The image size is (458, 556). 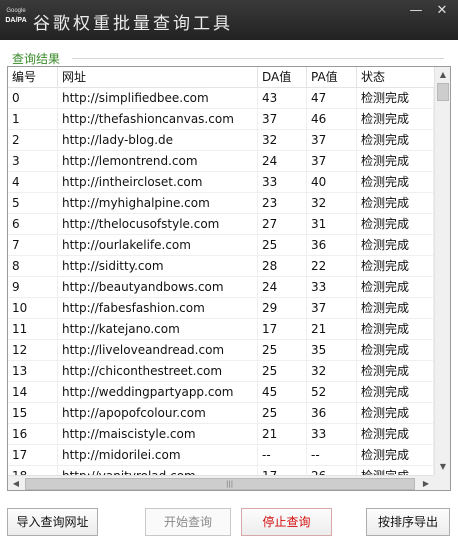 What do you see at coordinates (221, 329) in the screenshot?
I see `table-row: 11 http://katejano.com 17 21 检测完成` at bounding box center [221, 329].